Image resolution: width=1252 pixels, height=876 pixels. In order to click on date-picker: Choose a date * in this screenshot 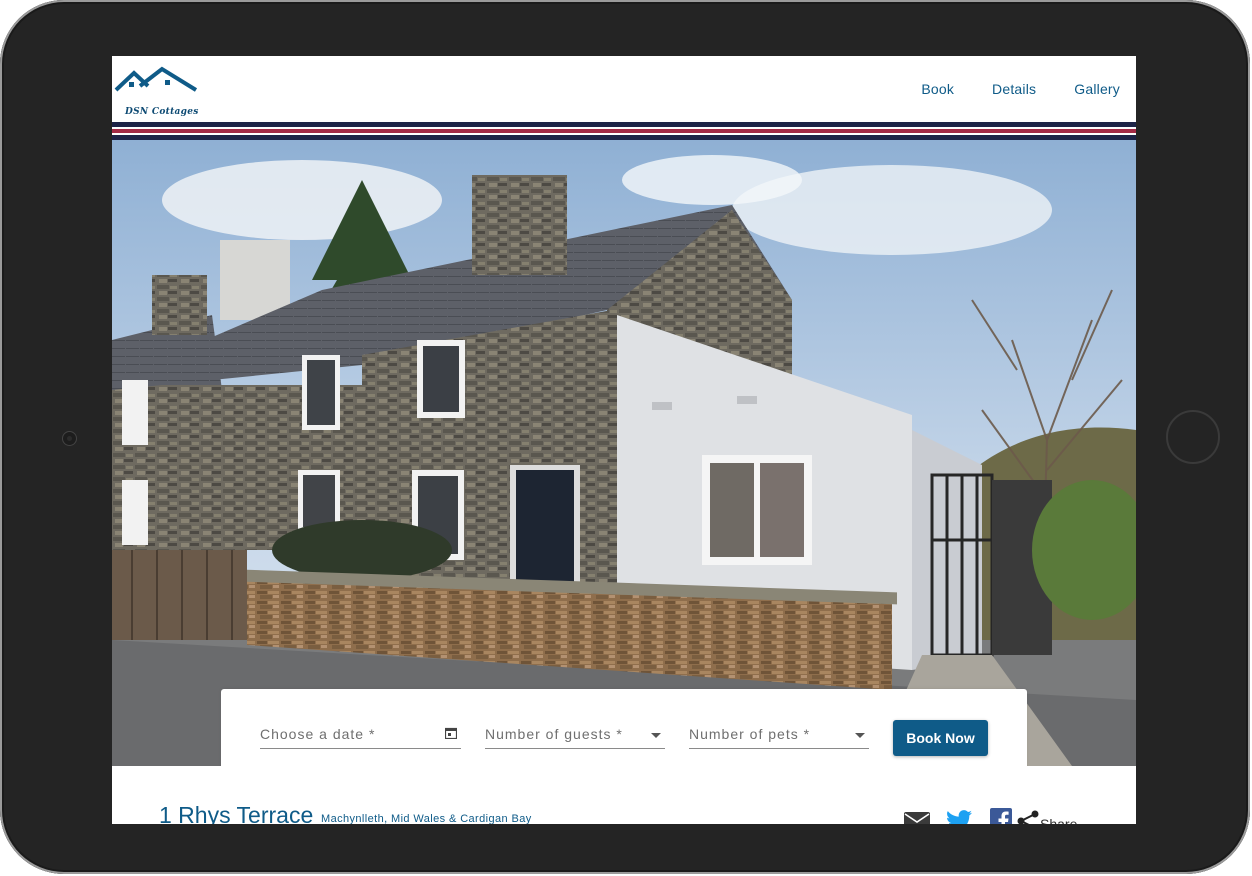, I will do `click(360, 737)`.